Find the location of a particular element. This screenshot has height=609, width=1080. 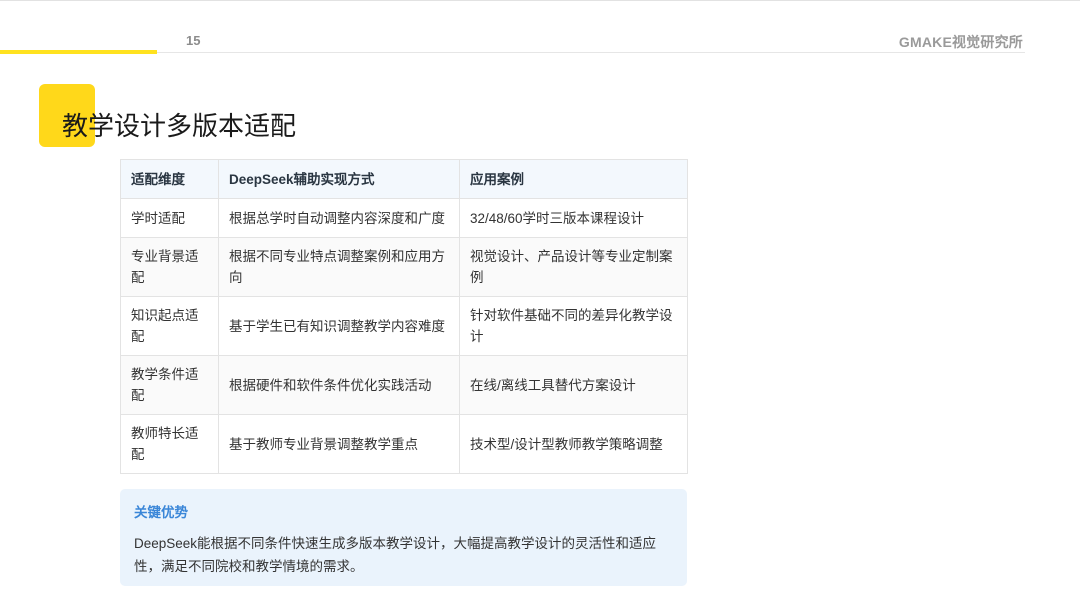

table-row: 教师特长适配 基于教师专业背景调整教学重点 技术型/设计型教师教学策略调整 is located at coordinates (404, 444).